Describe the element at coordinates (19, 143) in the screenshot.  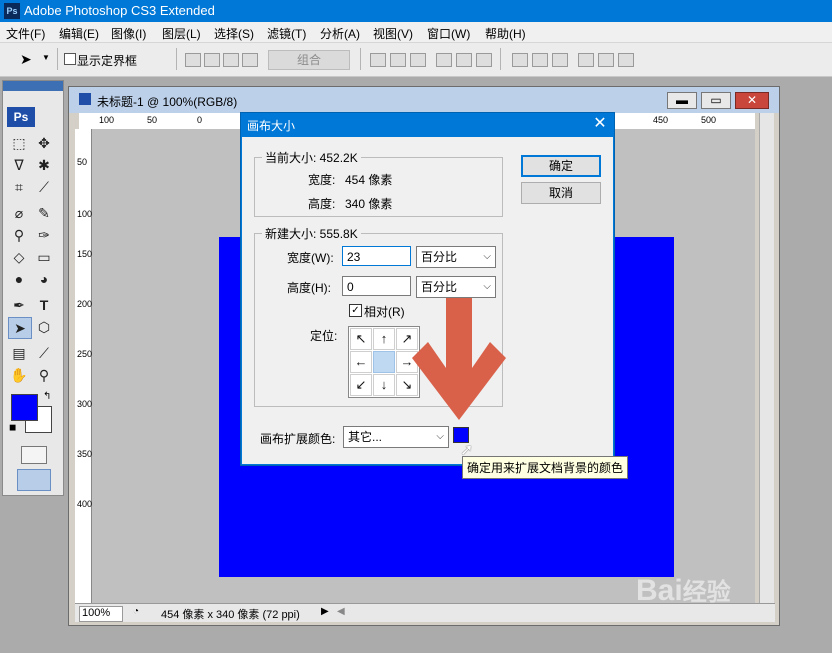
I see `marquee-tool-icon: ⬚` at that location.